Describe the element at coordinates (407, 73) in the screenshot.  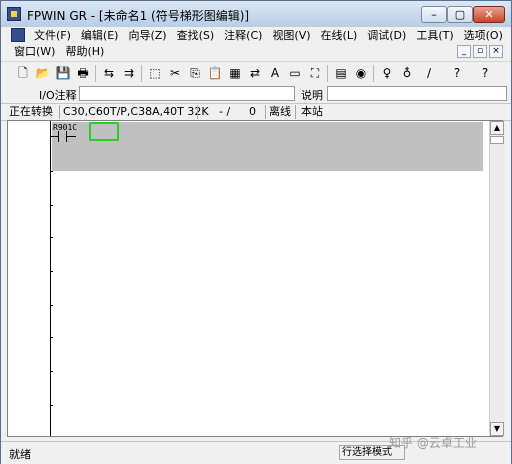
I see `tool2-icon: ♁` at that location.